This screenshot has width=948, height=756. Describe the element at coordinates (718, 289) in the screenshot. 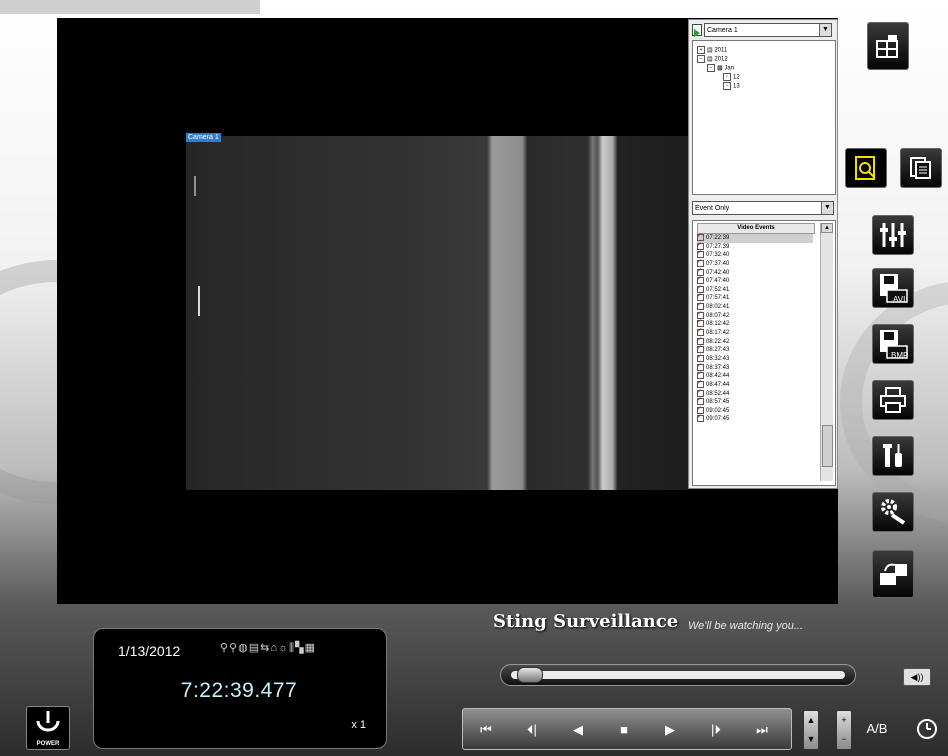

I see `event-time: 07:52:41` at that location.